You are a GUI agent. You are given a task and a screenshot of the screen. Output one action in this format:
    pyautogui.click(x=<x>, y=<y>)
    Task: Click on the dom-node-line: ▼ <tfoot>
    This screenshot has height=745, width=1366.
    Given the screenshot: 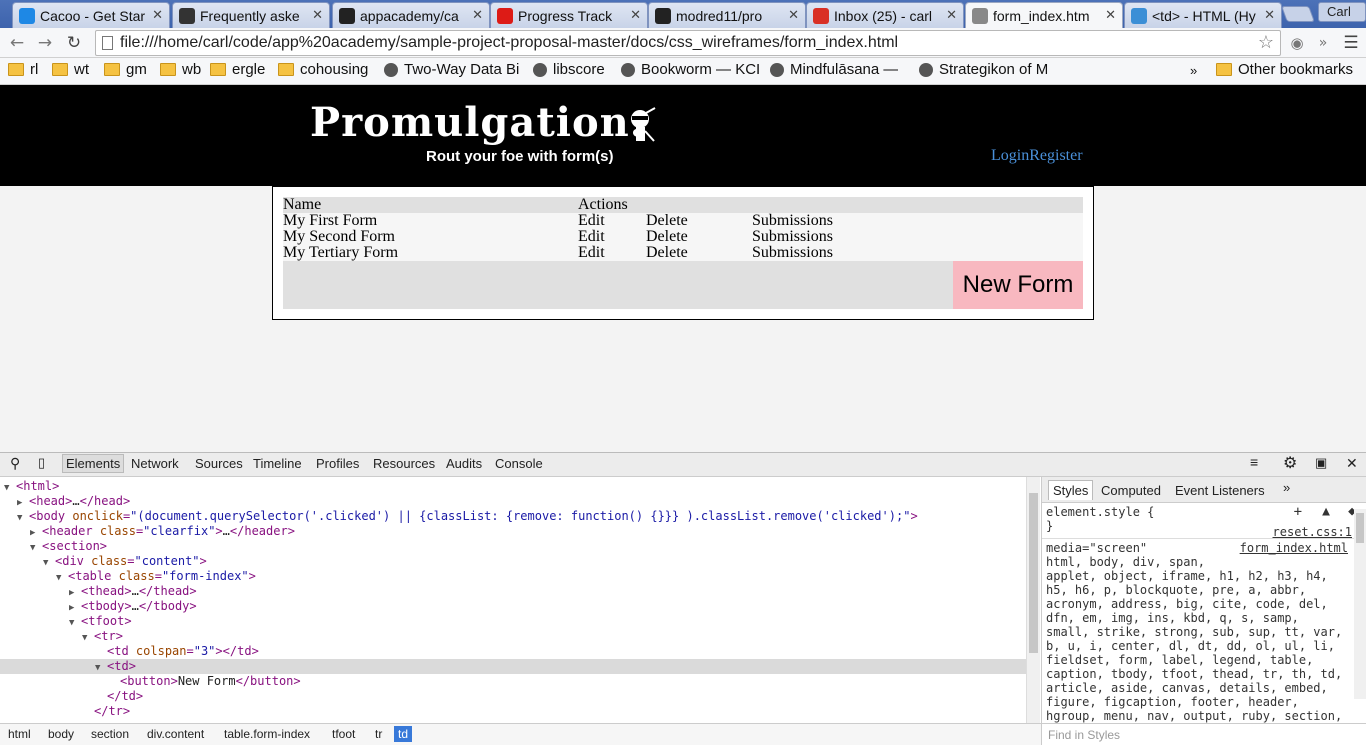 What is the action you would take?
    pyautogui.click(x=513, y=621)
    